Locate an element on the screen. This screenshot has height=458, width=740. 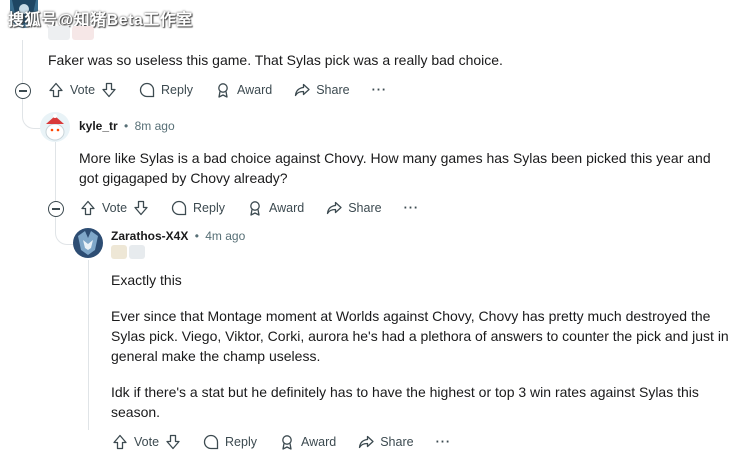
vote-group-2: Vote is located at coordinates (114, 208).